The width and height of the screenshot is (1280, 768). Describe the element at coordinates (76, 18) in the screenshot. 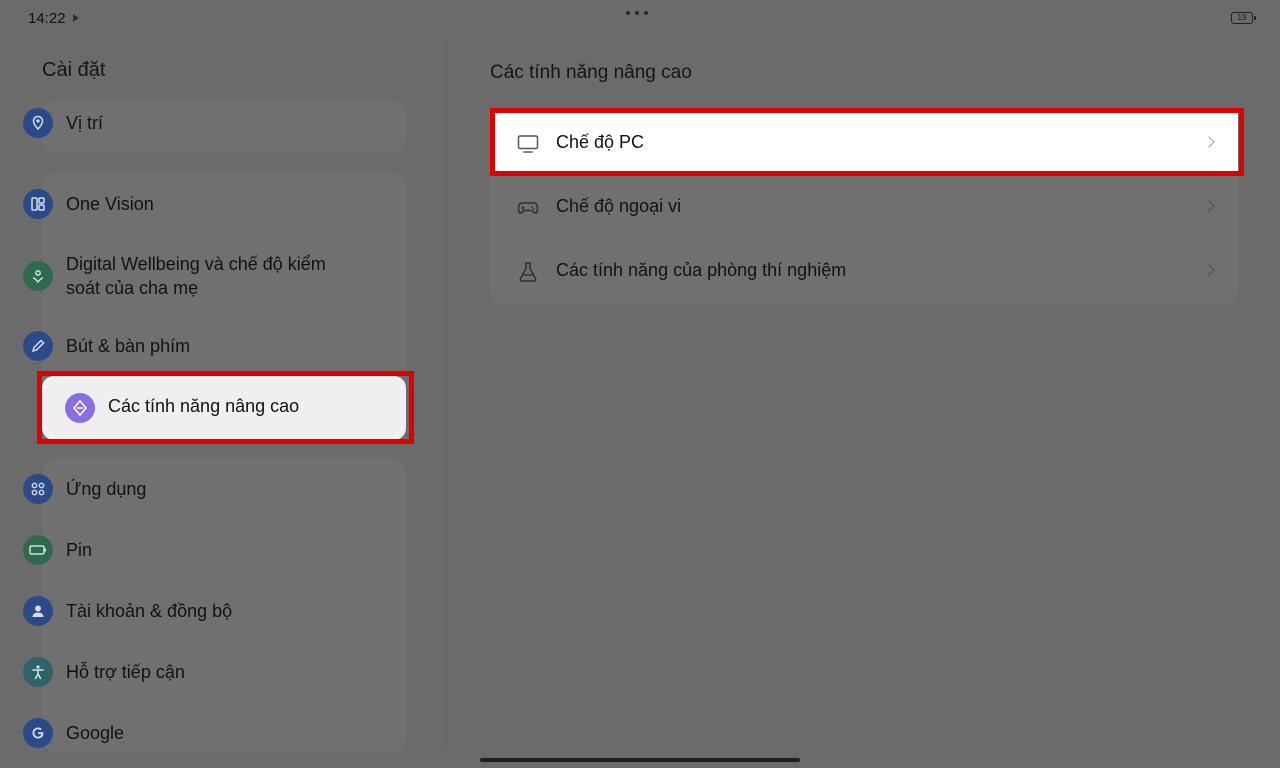

I see `media-play-icon` at that location.